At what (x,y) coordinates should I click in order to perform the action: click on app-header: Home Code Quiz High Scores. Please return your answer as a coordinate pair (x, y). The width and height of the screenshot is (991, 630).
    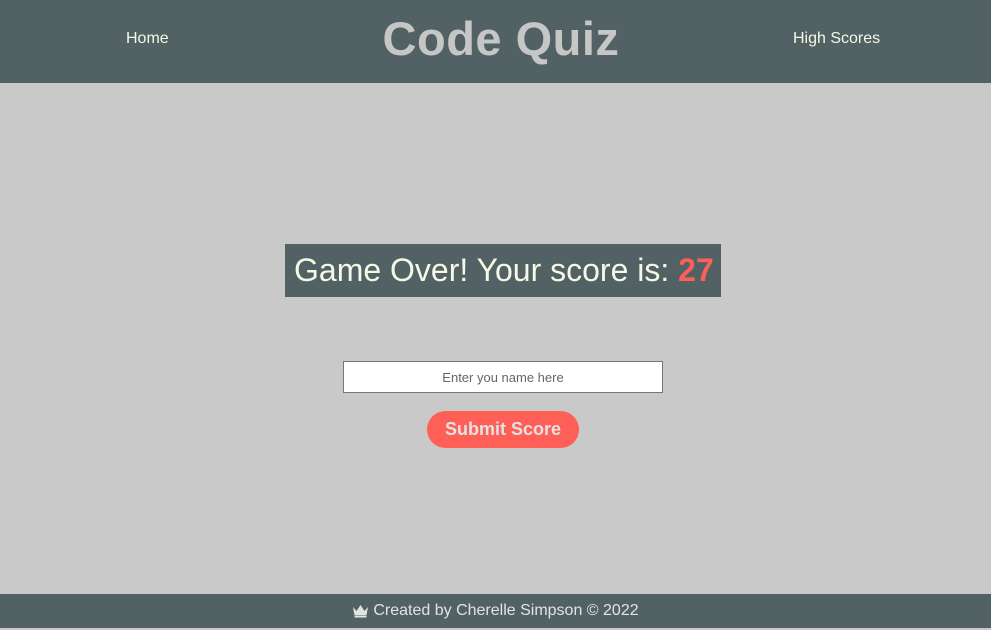
    Looking at the image, I should click on (495, 41).